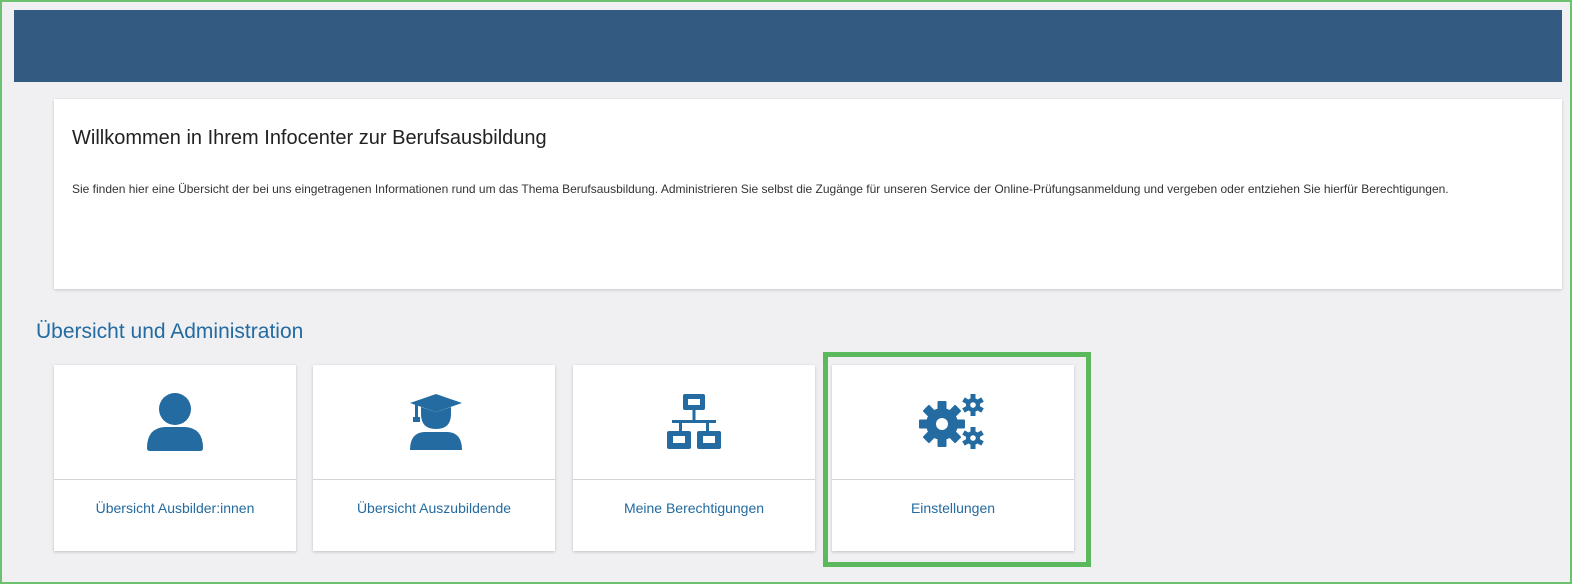 The width and height of the screenshot is (1572, 584). What do you see at coordinates (175, 422) in the screenshot?
I see `user-icon` at bounding box center [175, 422].